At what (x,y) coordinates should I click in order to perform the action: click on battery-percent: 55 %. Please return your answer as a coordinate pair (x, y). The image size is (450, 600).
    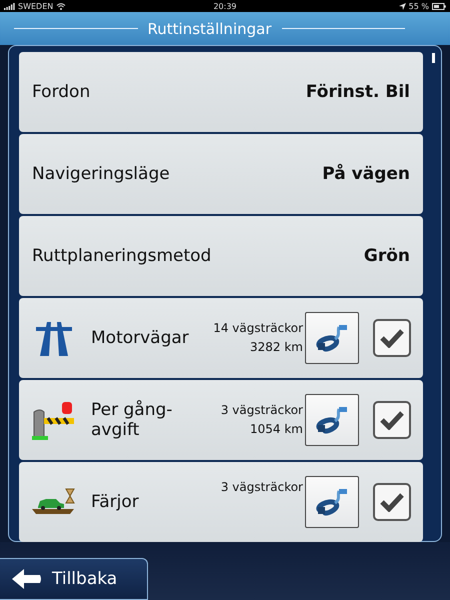
    Looking at the image, I should click on (418, 6).